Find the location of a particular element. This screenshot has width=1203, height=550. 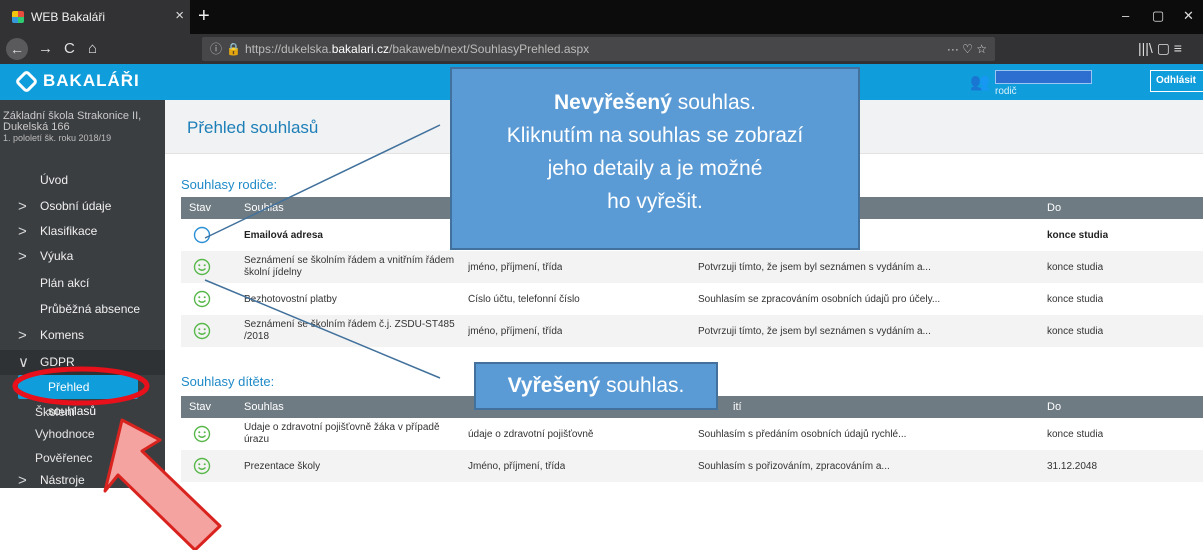

bakalari-logo-icon is located at coordinates (26, 81).